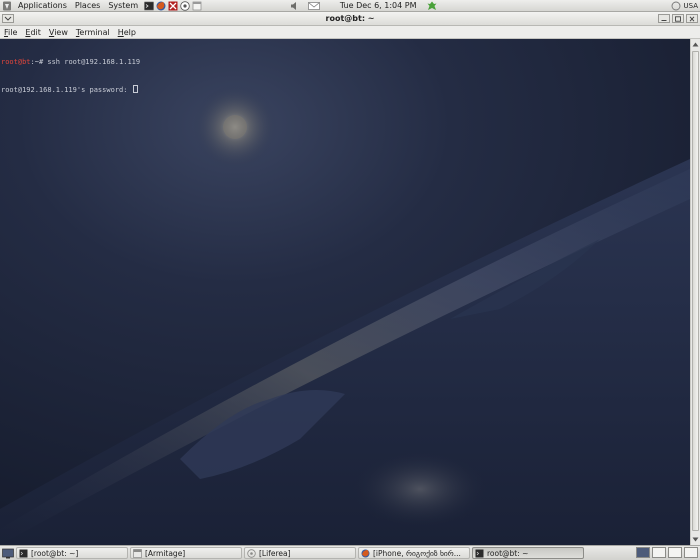 The width and height of the screenshot is (700, 560). I want to click on window-controls, so click(677, 18).